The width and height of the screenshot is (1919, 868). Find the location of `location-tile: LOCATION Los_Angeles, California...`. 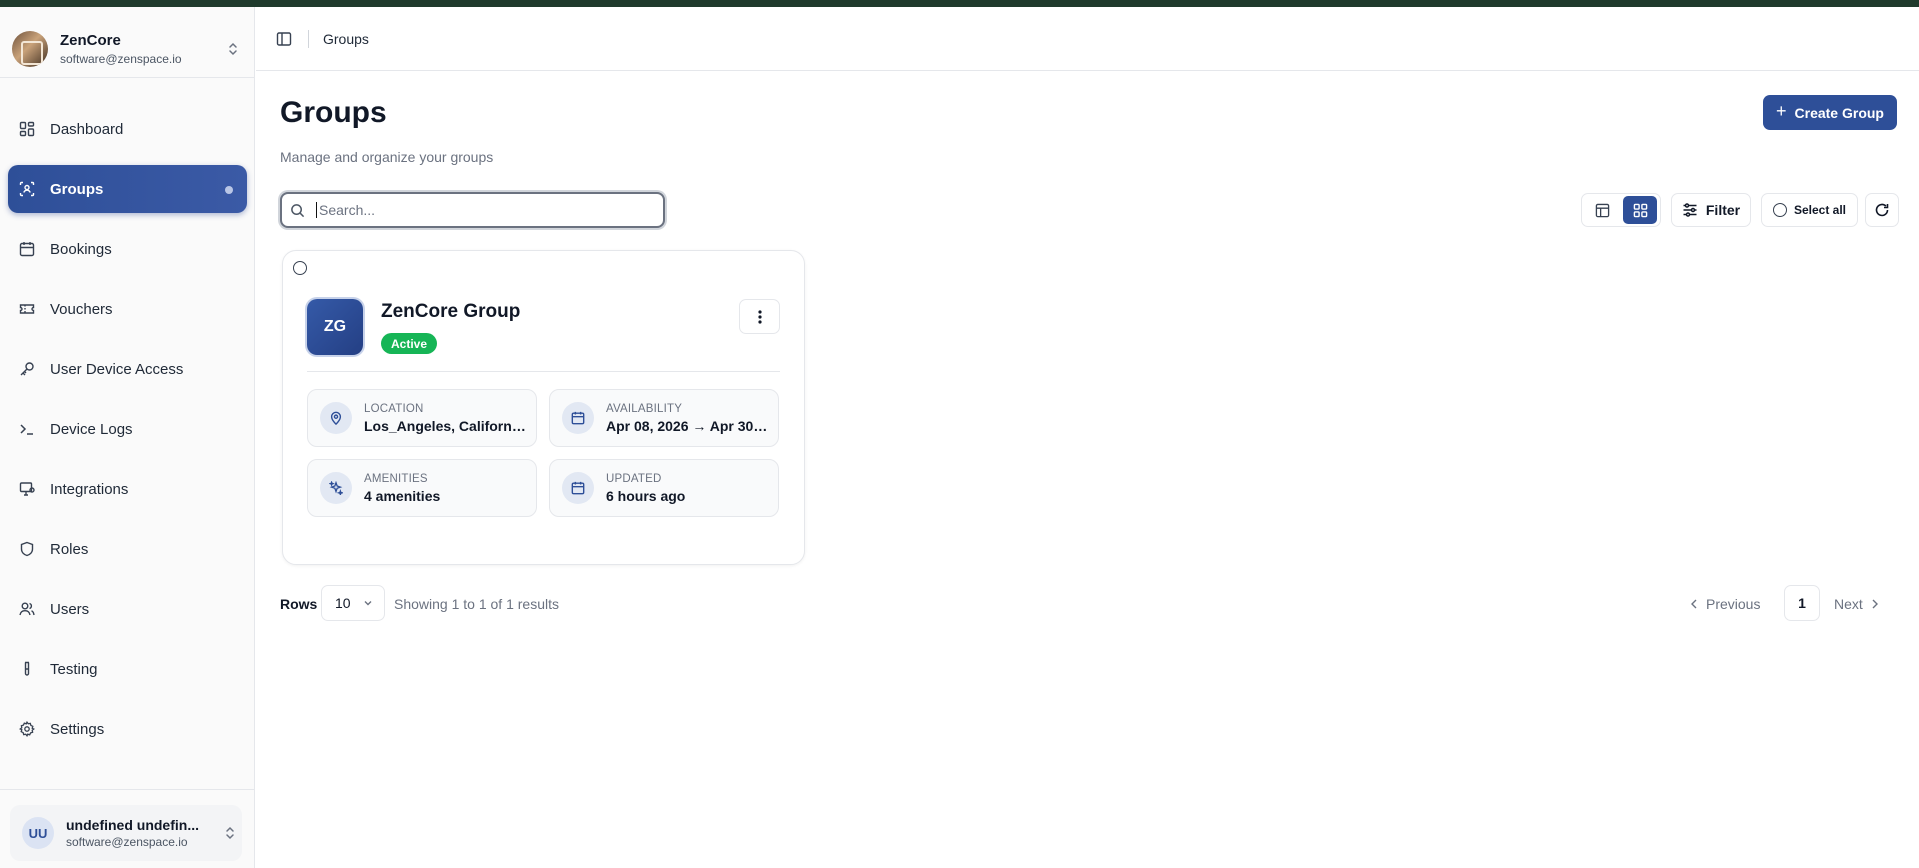

location-tile: LOCATION Los_Angeles, California... is located at coordinates (422, 418).